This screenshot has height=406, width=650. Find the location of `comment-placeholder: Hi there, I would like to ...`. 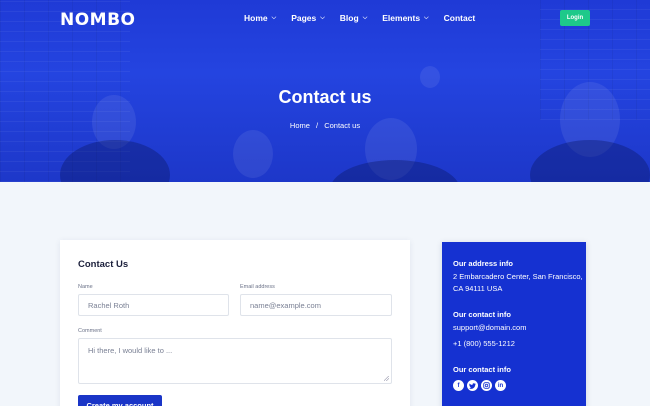

comment-placeholder: Hi there, I would like to ... is located at coordinates (130, 350).